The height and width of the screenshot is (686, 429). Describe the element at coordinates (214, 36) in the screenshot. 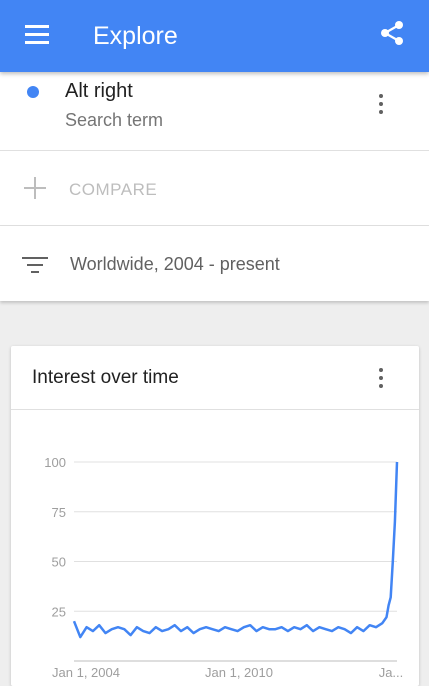

I see `app-bar: Explore` at that location.